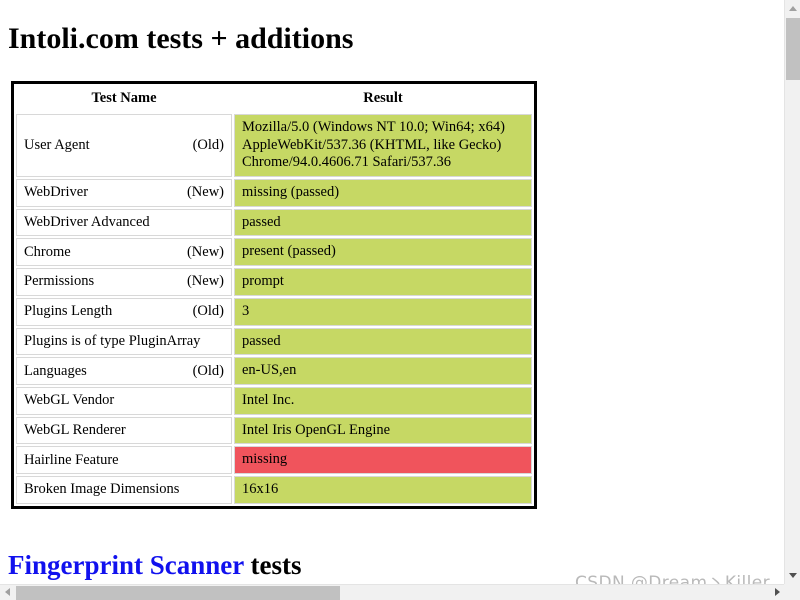 The height and width of the screenshot is (600, 800). I want to click on test-name-cell: WebGL Renderer, so click(124, 430).